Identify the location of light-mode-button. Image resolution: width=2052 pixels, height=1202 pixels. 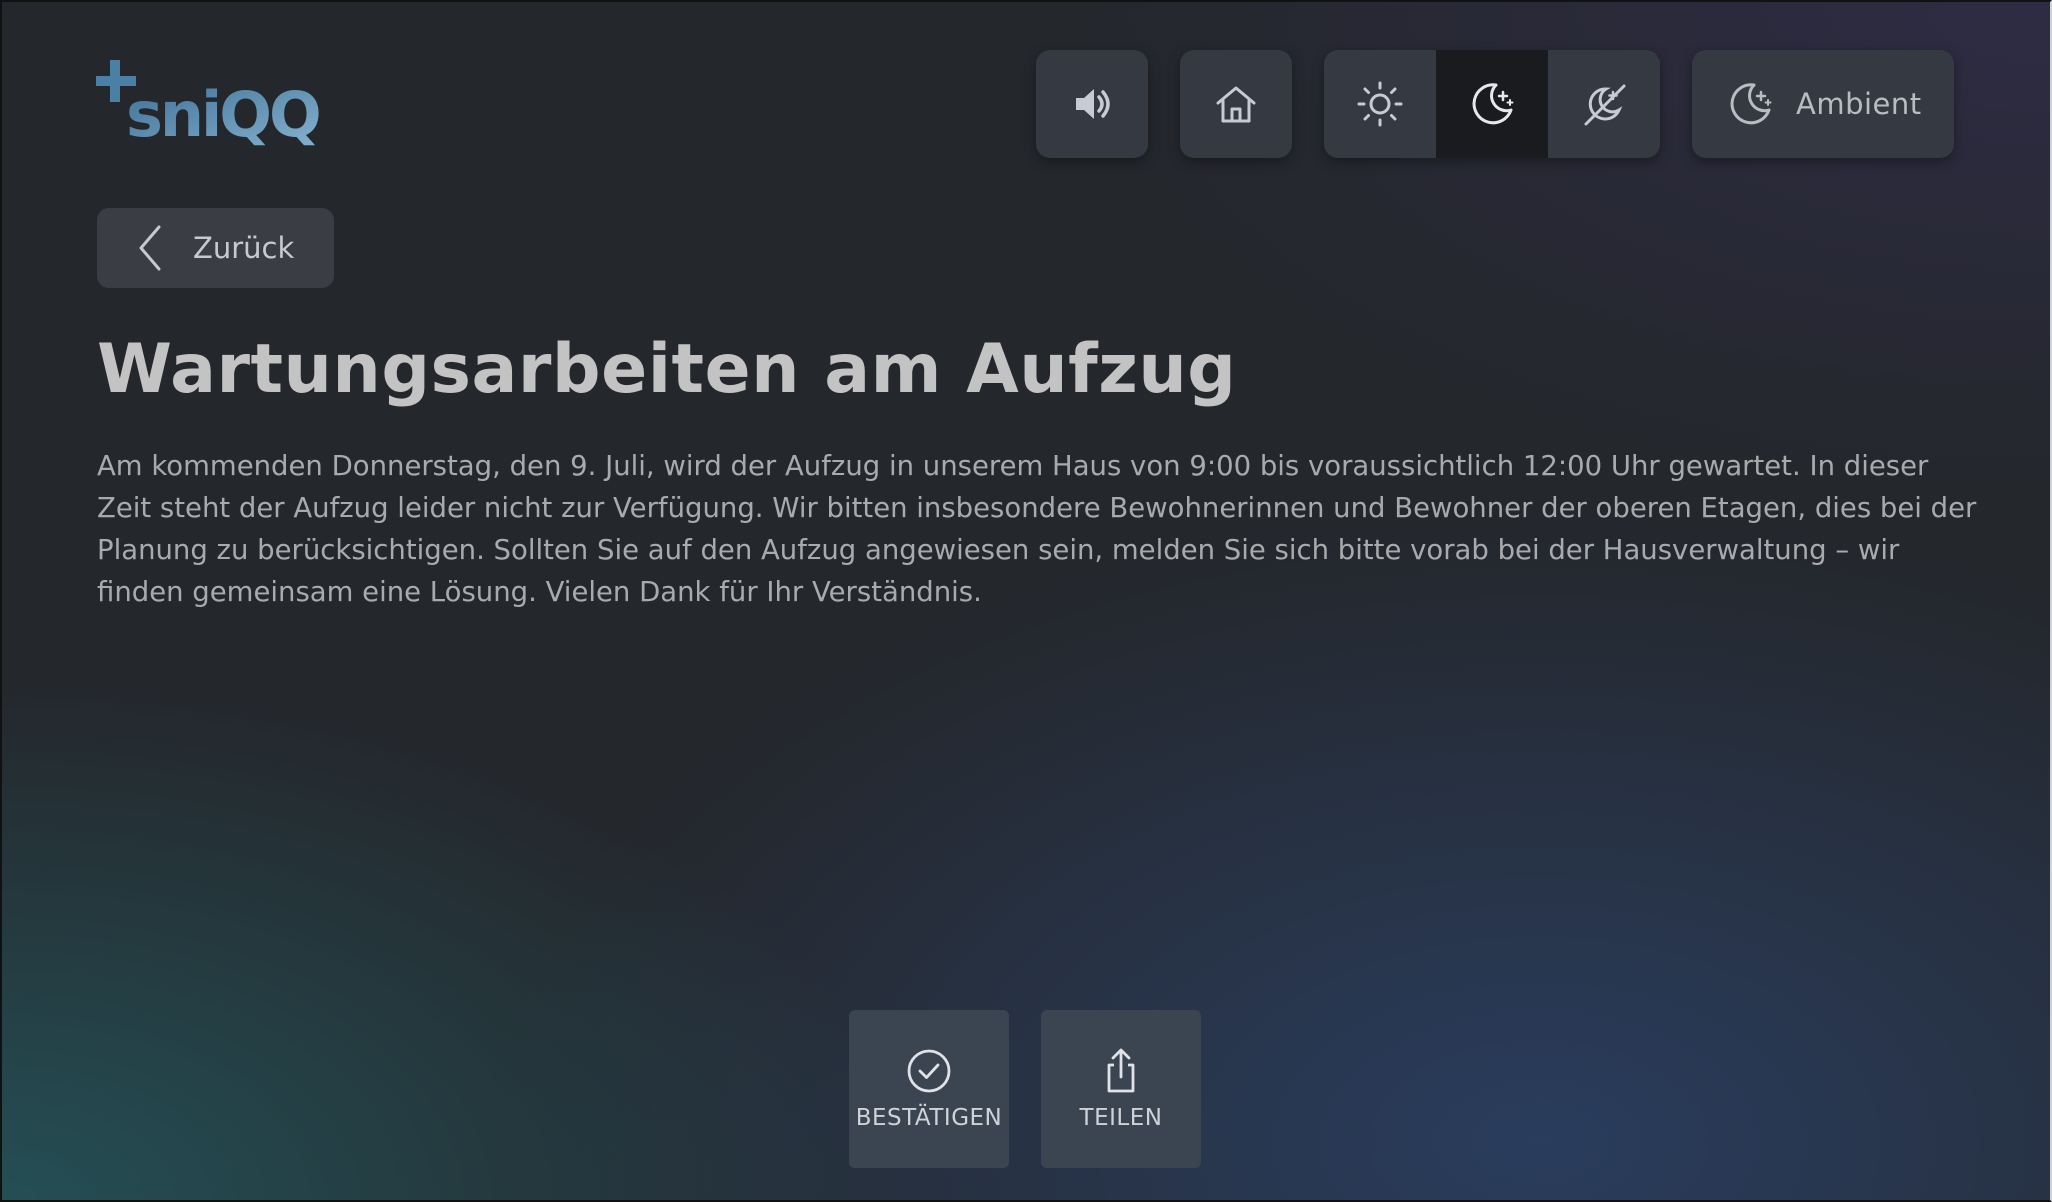
(1380, 104).